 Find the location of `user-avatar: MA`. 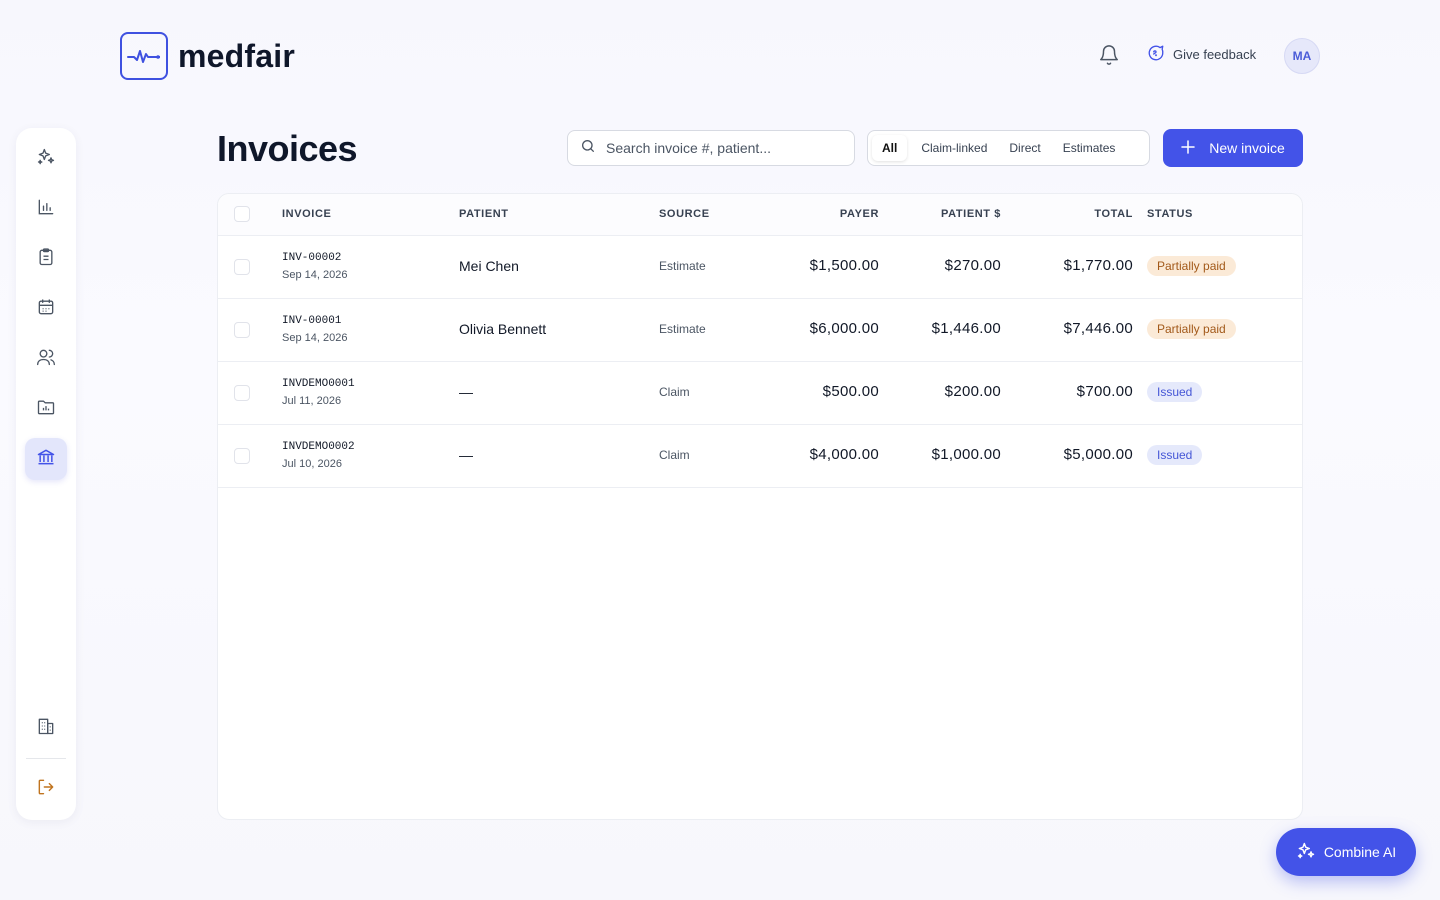

user-avatar: MA is located at coordinates (1302, 56).